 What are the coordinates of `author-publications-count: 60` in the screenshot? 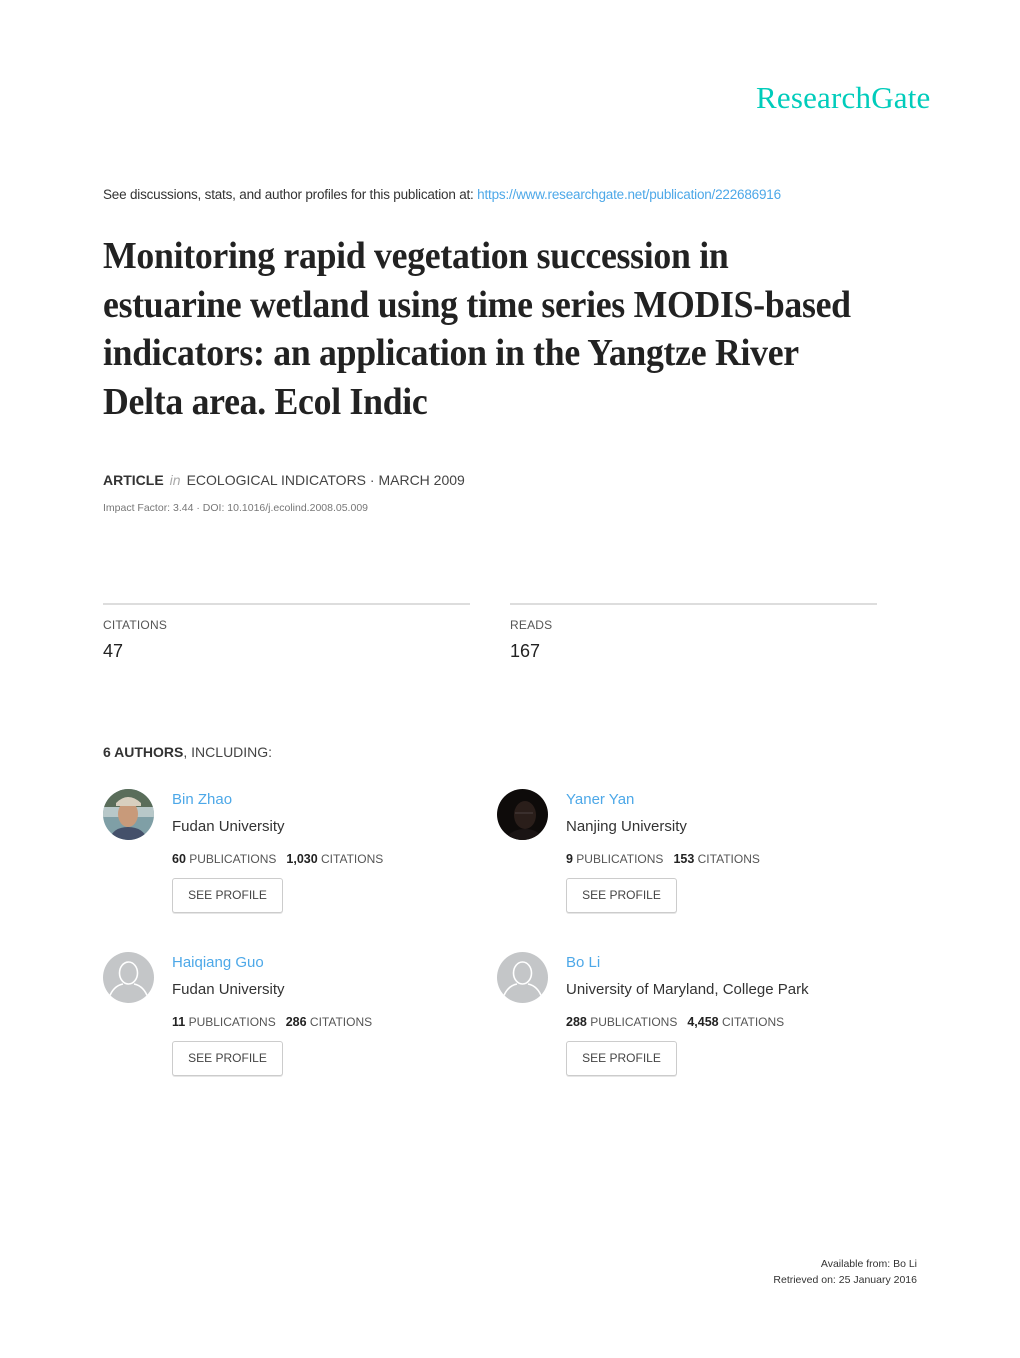 It's located at (179, 859).